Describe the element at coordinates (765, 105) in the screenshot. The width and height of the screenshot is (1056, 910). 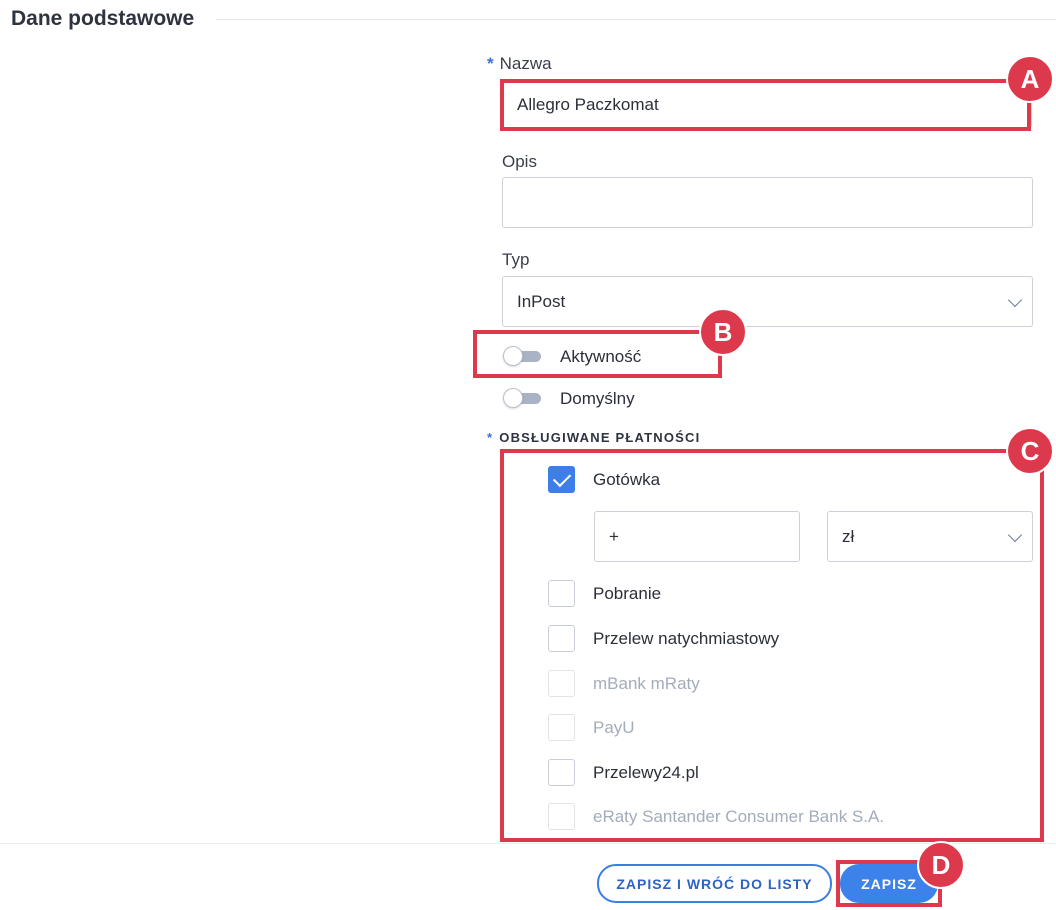
I see `annotation-frame-a` at that location.